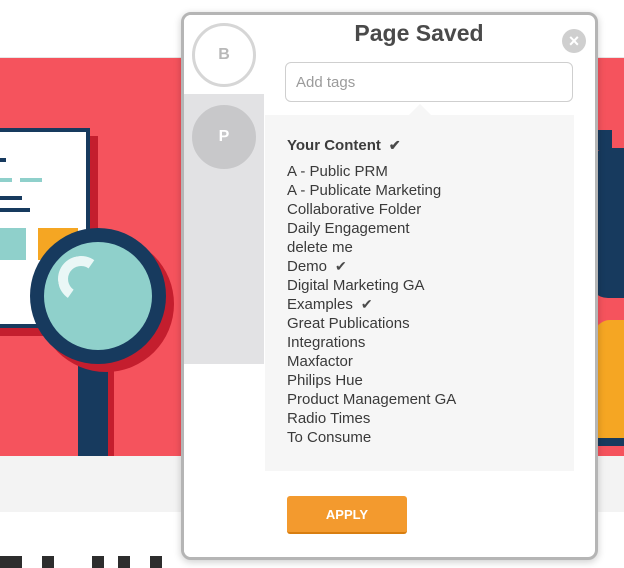  What do you see at coordinates (98, 296) in the screenshot?
I see `magnifier-glass` at bounding box center [98, 296].